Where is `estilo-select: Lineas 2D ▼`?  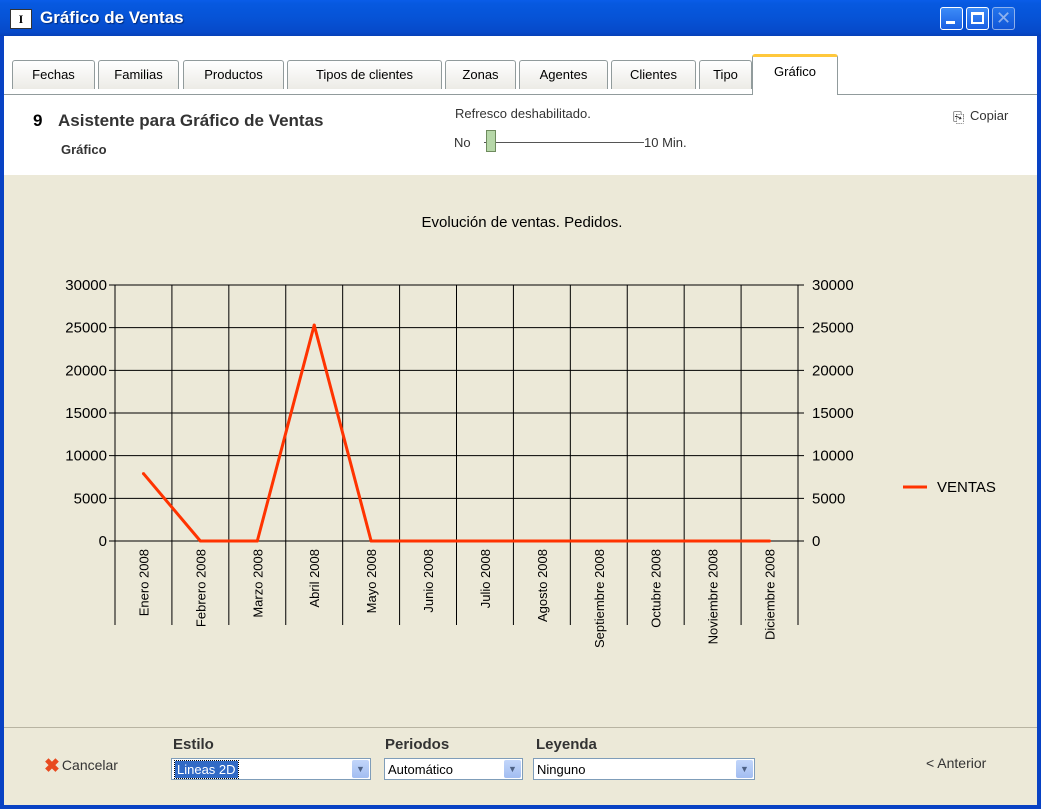 estilo-select: Lineas 2D ▼ is located at coordinates (271, 769).